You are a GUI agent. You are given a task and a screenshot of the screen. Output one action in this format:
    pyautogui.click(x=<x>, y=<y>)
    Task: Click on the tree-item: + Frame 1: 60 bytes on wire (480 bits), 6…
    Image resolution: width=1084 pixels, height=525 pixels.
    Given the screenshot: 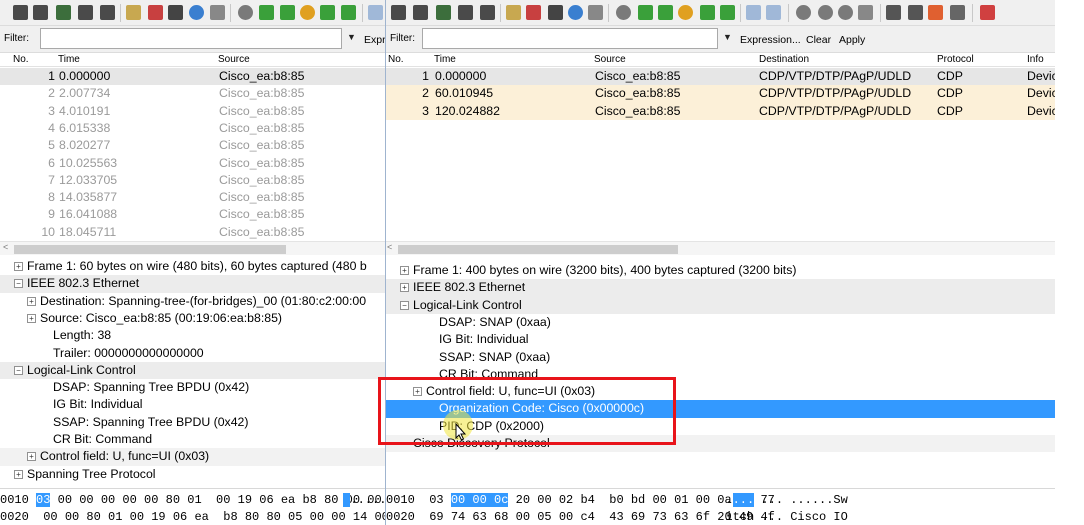 What is the action you would take?
    pyautogui.click(x=192, y=266)
    